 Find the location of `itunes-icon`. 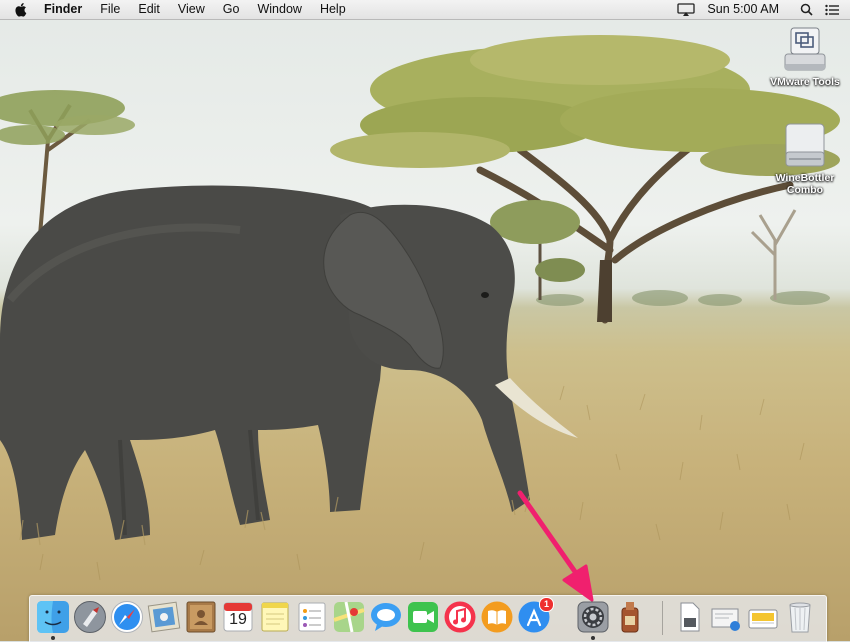

itunes-icon is located at coordinates (460, 617).